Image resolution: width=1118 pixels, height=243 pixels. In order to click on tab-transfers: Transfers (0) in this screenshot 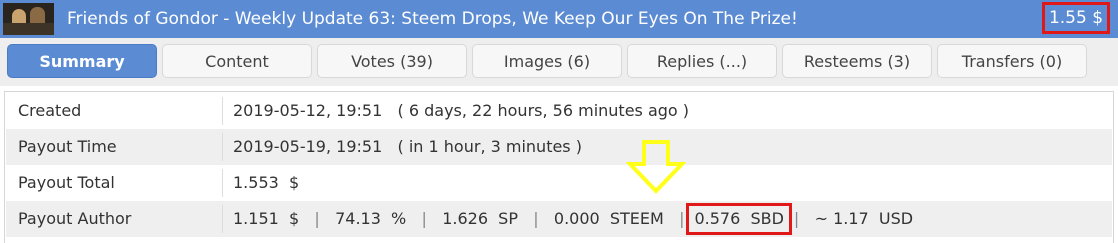, I will do `click(1012, 61)`.